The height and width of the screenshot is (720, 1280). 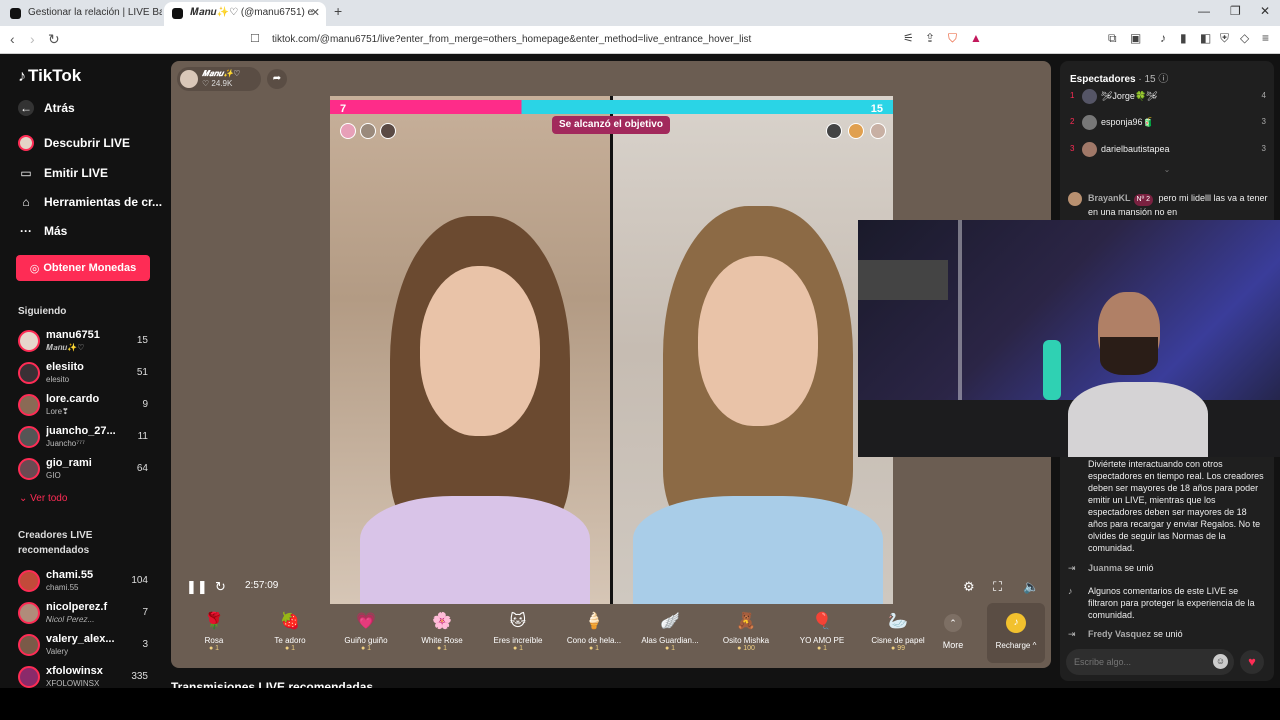 What do you see at coordinates (12, 39) in the screenshot?
I see `back-arrow-icon: ‹` at bounding box center [12, 39].